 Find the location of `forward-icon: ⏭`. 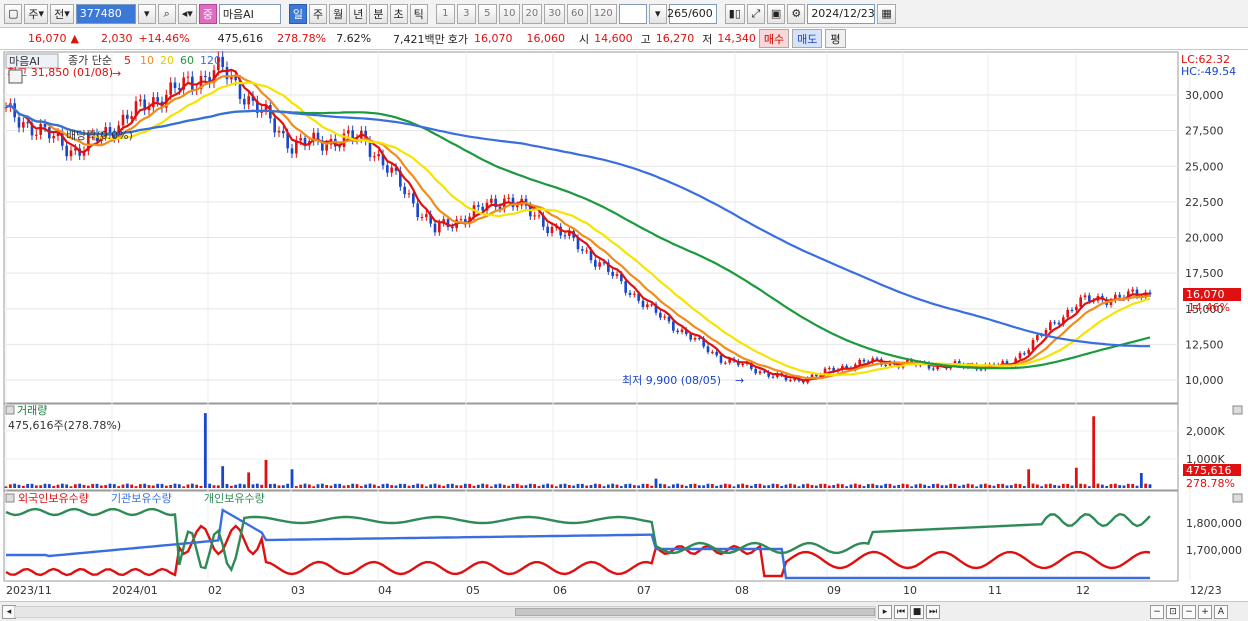

forward-icon: ⏭ is located at coordinates (933, 612).